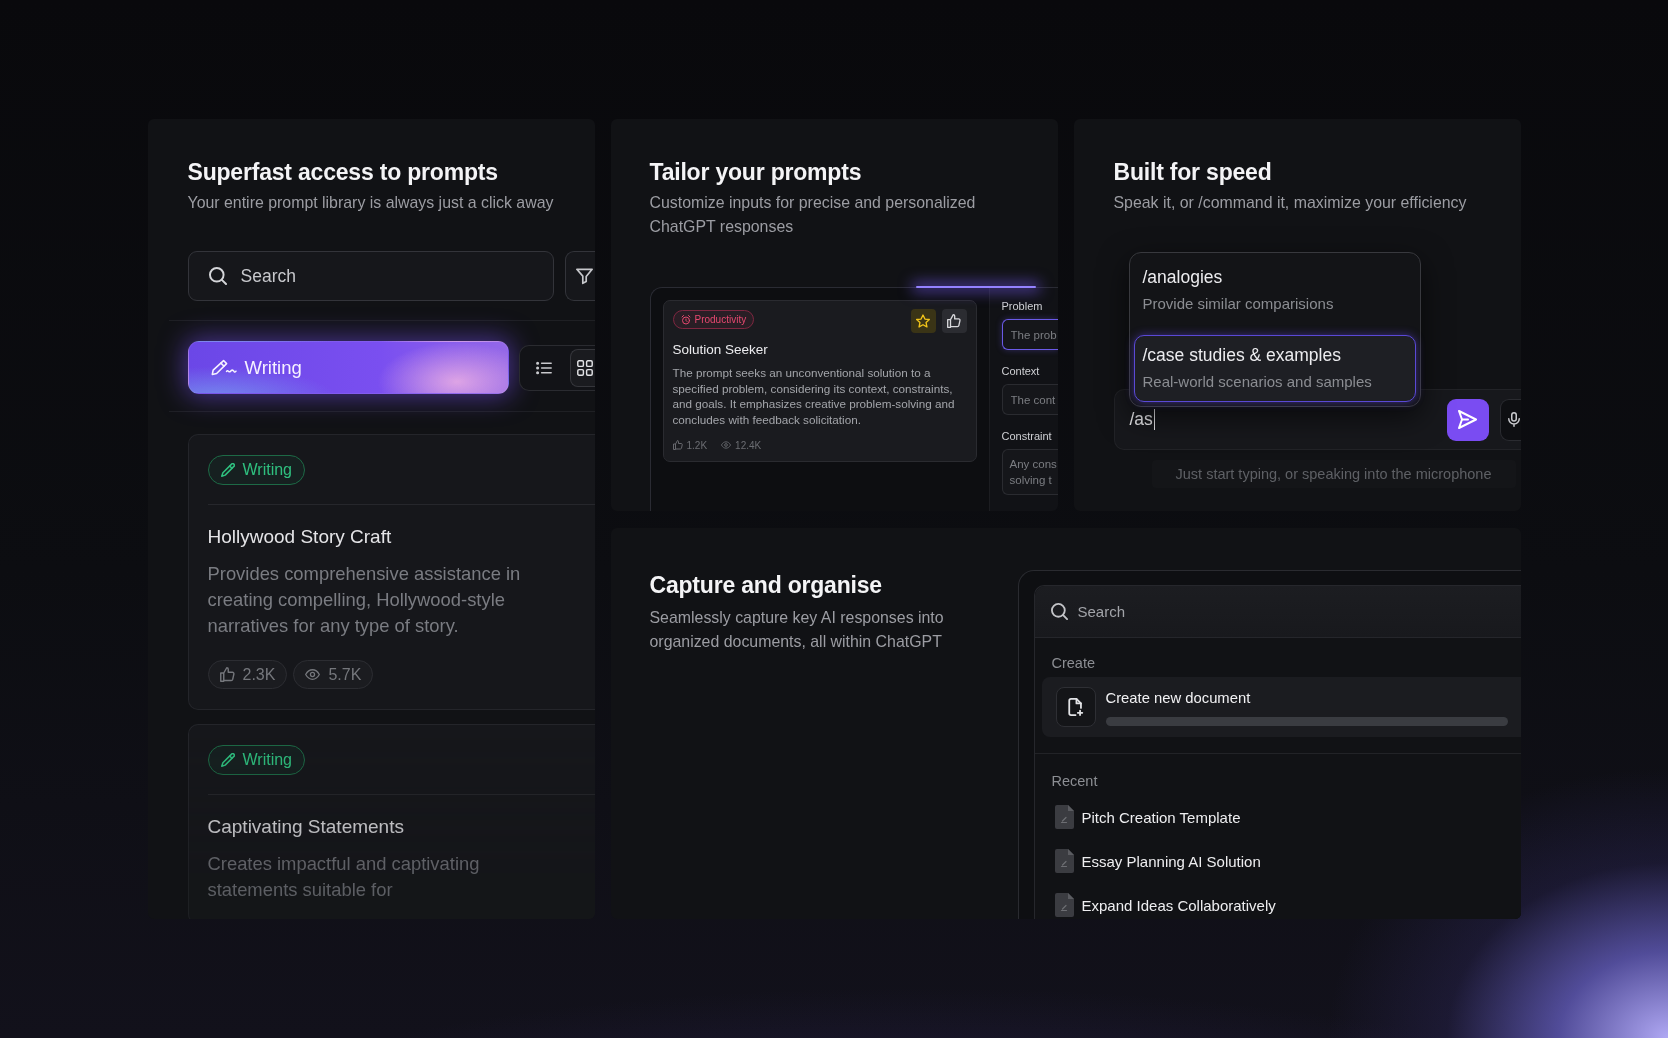  What do you see at coordinates (755, 172) in the screenshot?
I see `panel-title: Tailor your prompts` at bounding box center [755, 172].